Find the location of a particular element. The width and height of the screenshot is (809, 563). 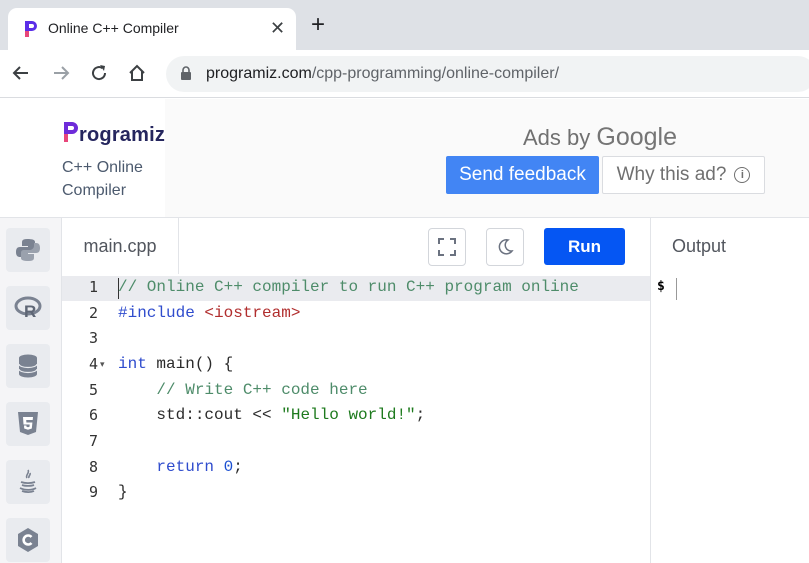

code-comment: // Write C++ code here is located at coordinates (262, 390).